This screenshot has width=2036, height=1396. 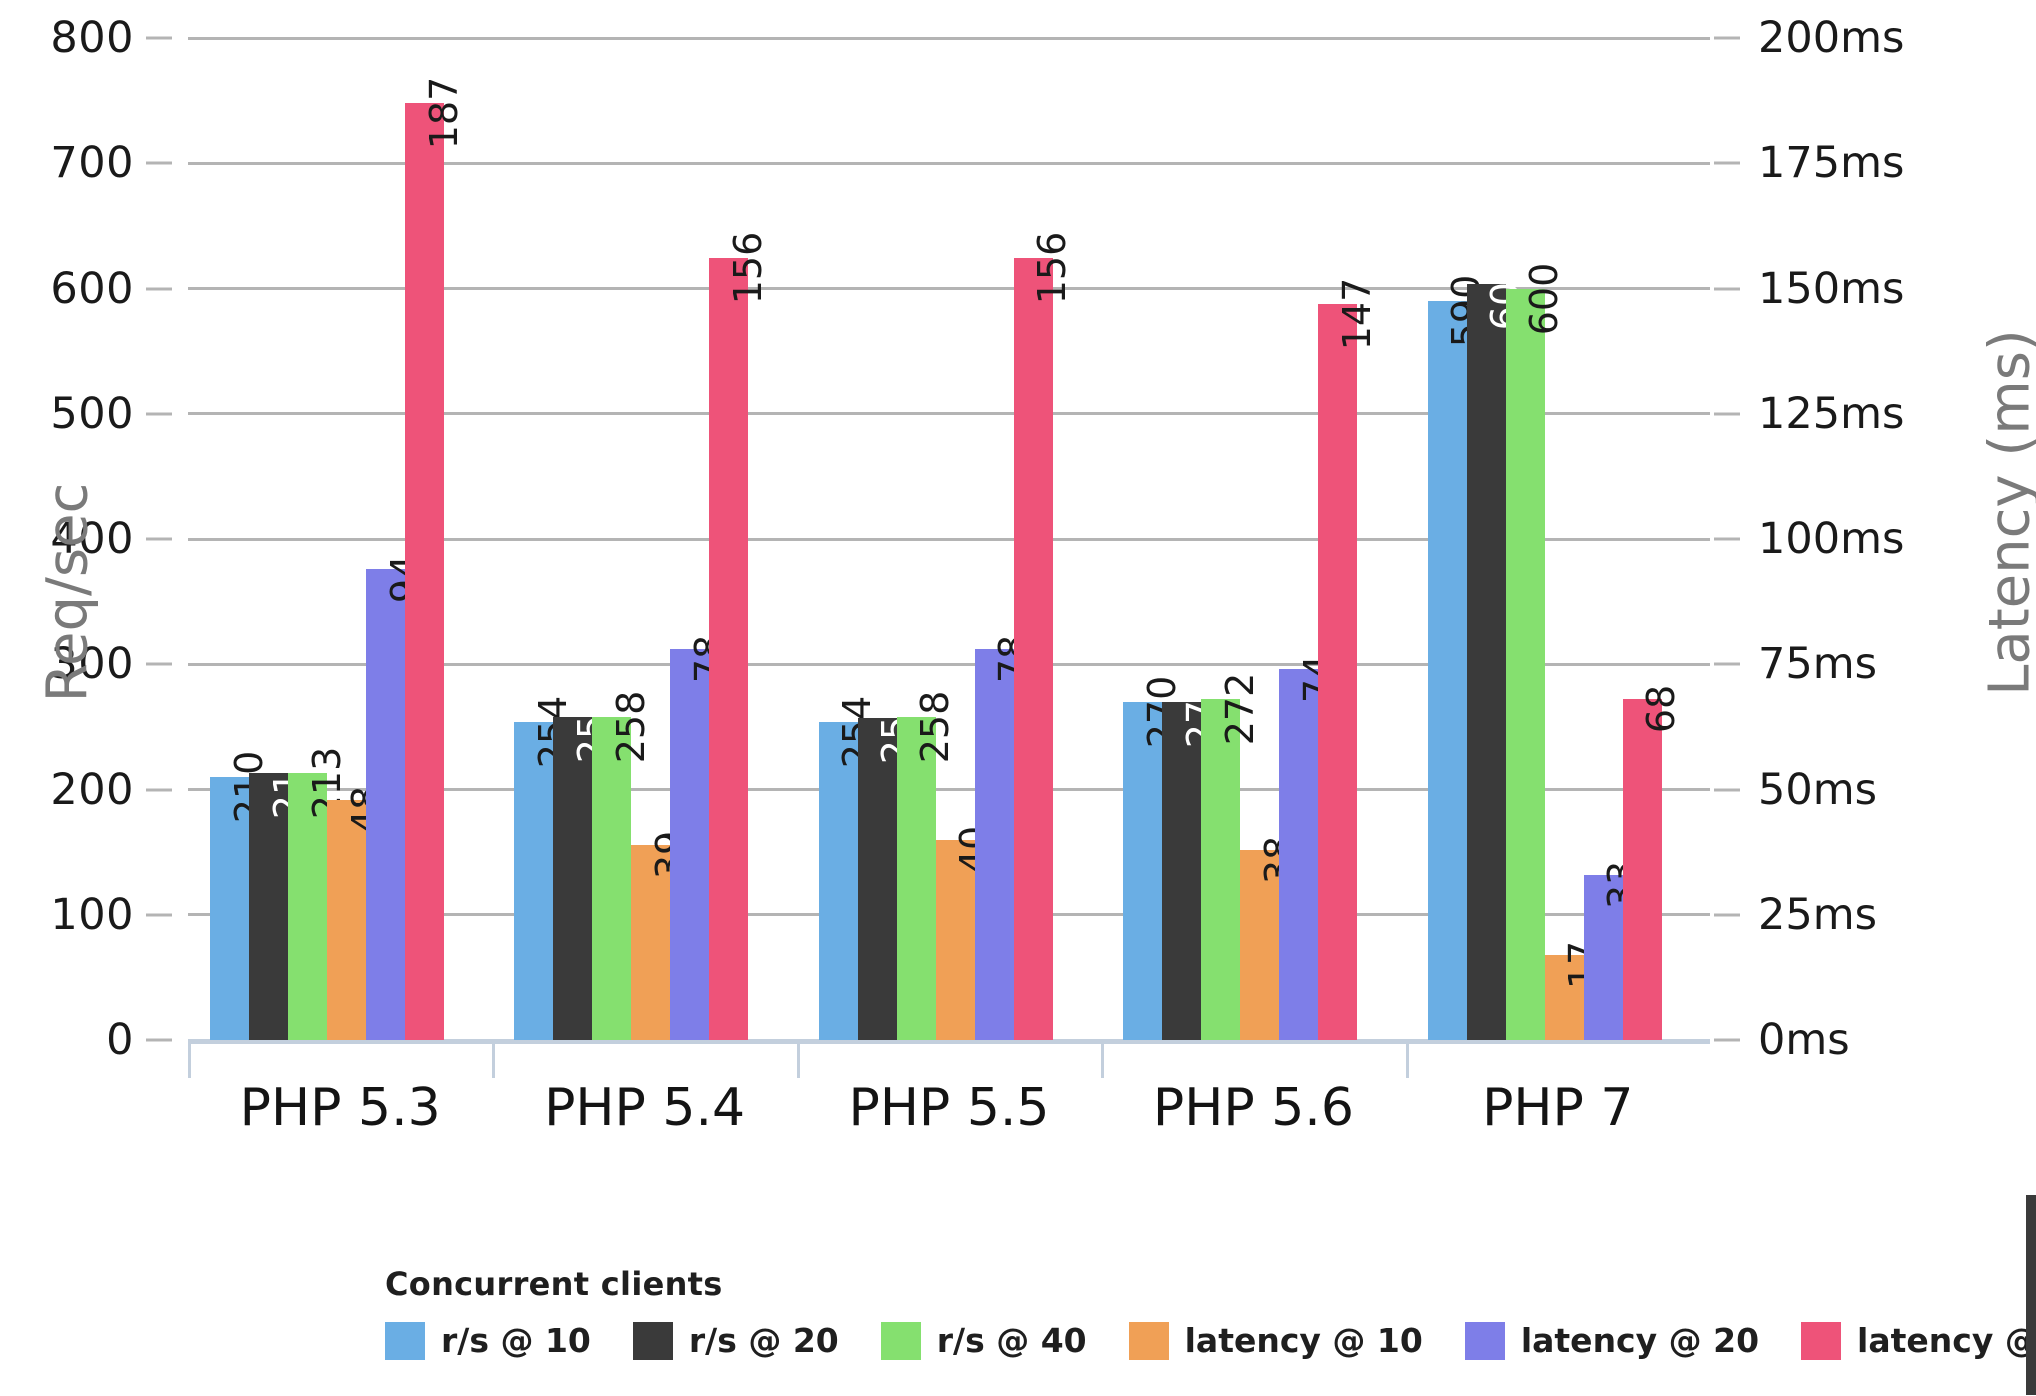 I want to click on right-tick-label: 175ms, so click(x=1831, y=163).